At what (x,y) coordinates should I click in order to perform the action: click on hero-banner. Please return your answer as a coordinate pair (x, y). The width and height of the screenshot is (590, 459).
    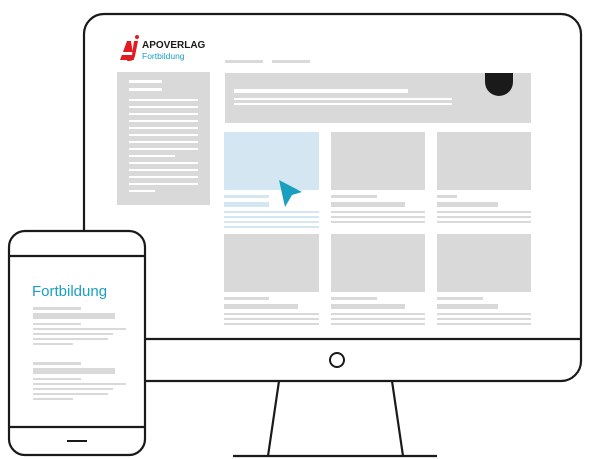
    Looking at the image, I should click on (378, 98).